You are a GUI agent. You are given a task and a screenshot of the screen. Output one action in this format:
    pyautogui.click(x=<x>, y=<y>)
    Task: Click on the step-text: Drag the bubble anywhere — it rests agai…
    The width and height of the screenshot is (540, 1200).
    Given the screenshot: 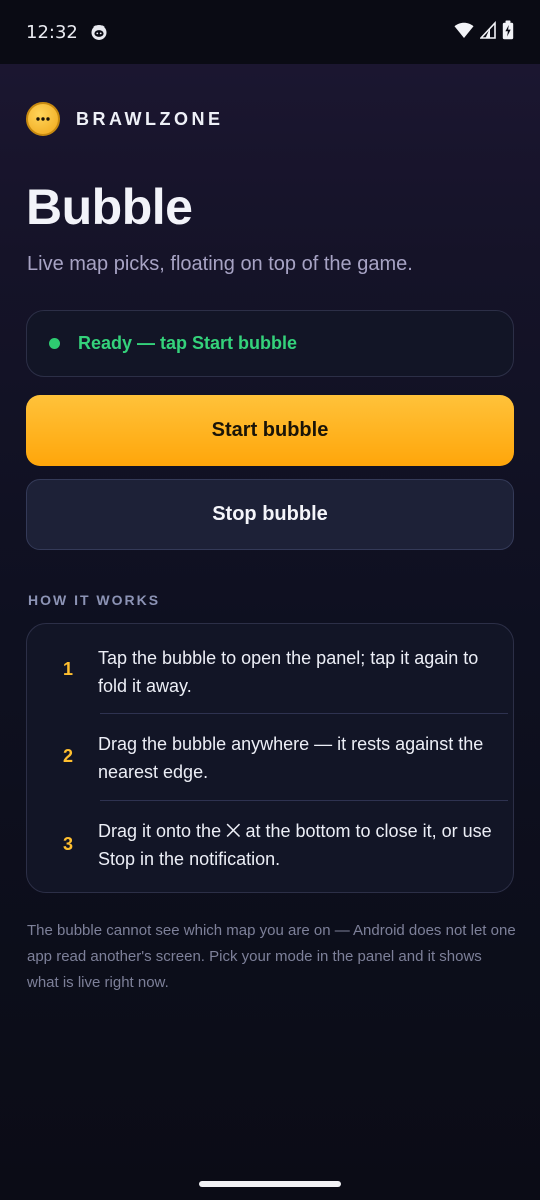 What is the action you would take?
    pyautogui.click(x=291, y=758)
    